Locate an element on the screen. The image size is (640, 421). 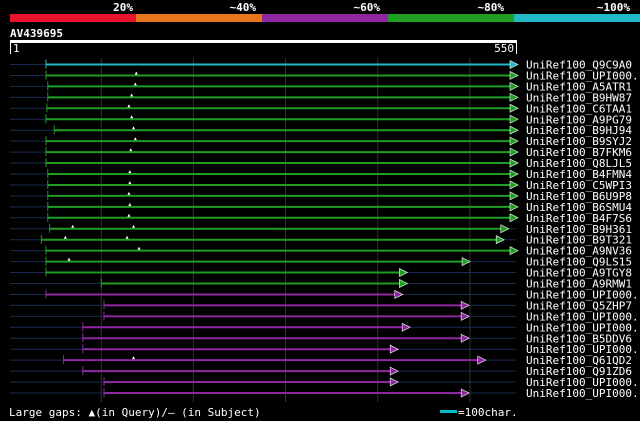
ruler-end-tick is located at coordinates (516, 48).